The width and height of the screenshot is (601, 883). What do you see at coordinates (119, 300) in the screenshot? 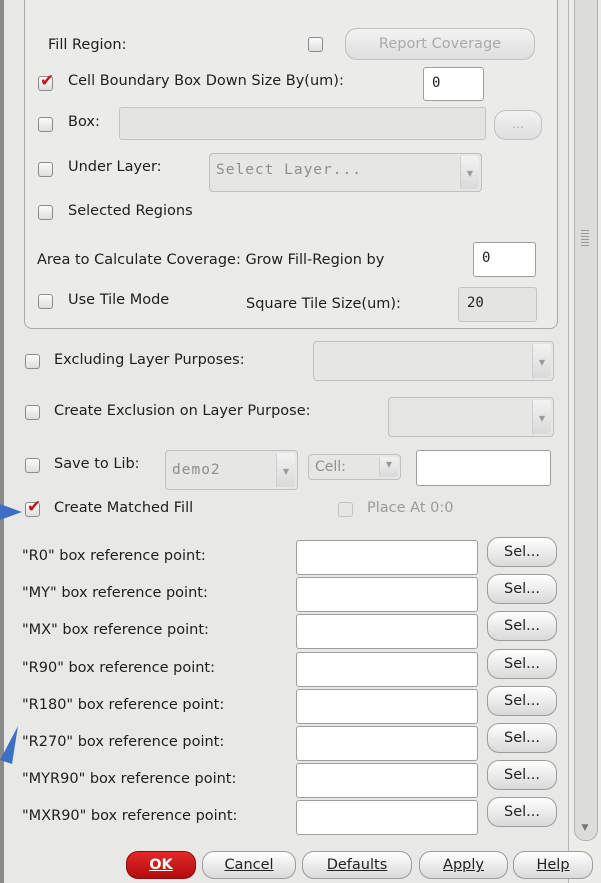
I see `tile-mode-label: Use Tile Mode` at bounding box center [119, 300].